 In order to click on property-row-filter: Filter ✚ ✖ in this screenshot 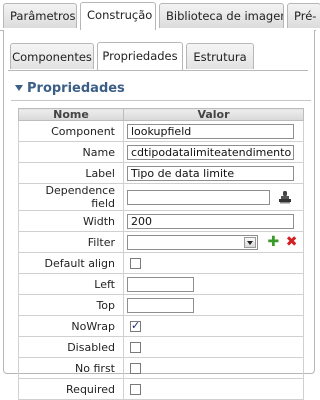, I will do `click(161, 242)`.